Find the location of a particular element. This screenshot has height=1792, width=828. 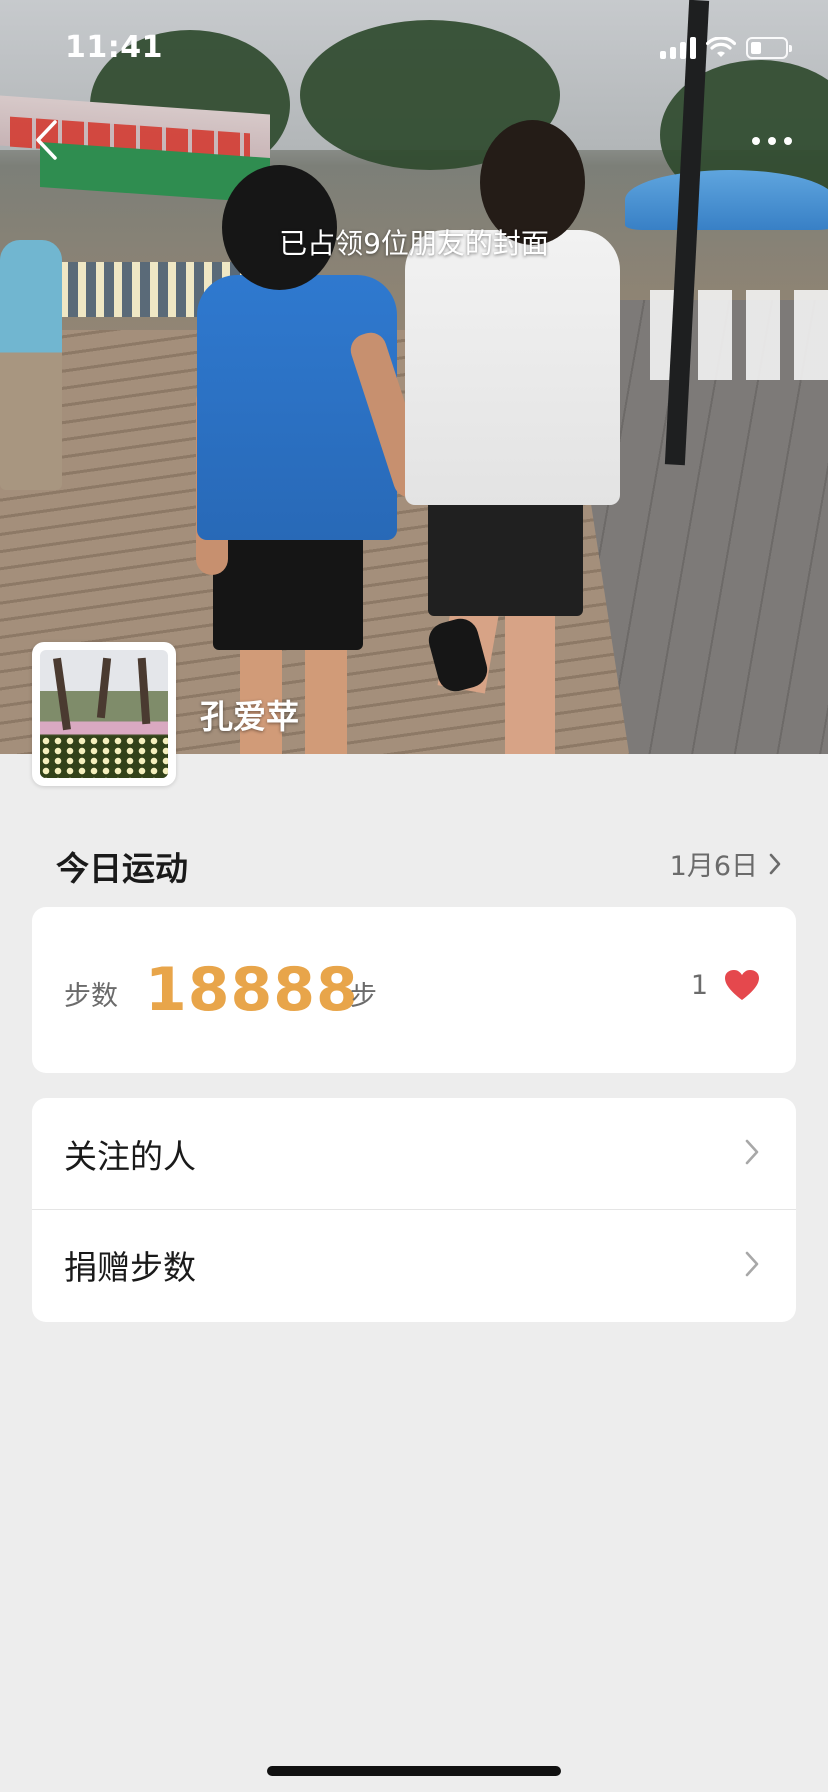

steps-label: 步数 is located at coordinates (91, 996).